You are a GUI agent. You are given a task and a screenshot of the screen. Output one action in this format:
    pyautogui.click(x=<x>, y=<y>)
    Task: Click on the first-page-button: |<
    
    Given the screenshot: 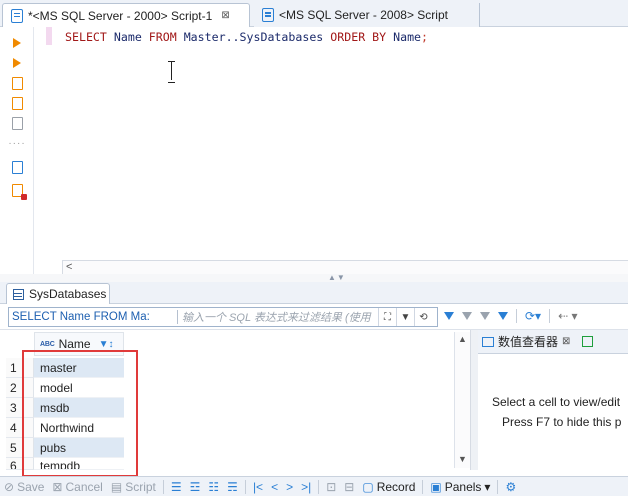 What is the action you would take?
    pyautogui.click(x=258, y=487)
    